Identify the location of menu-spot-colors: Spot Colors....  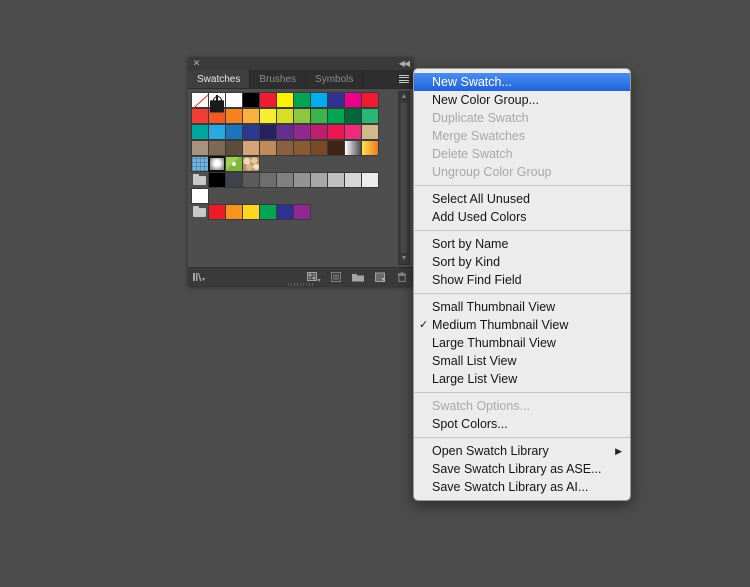
(522, 424).